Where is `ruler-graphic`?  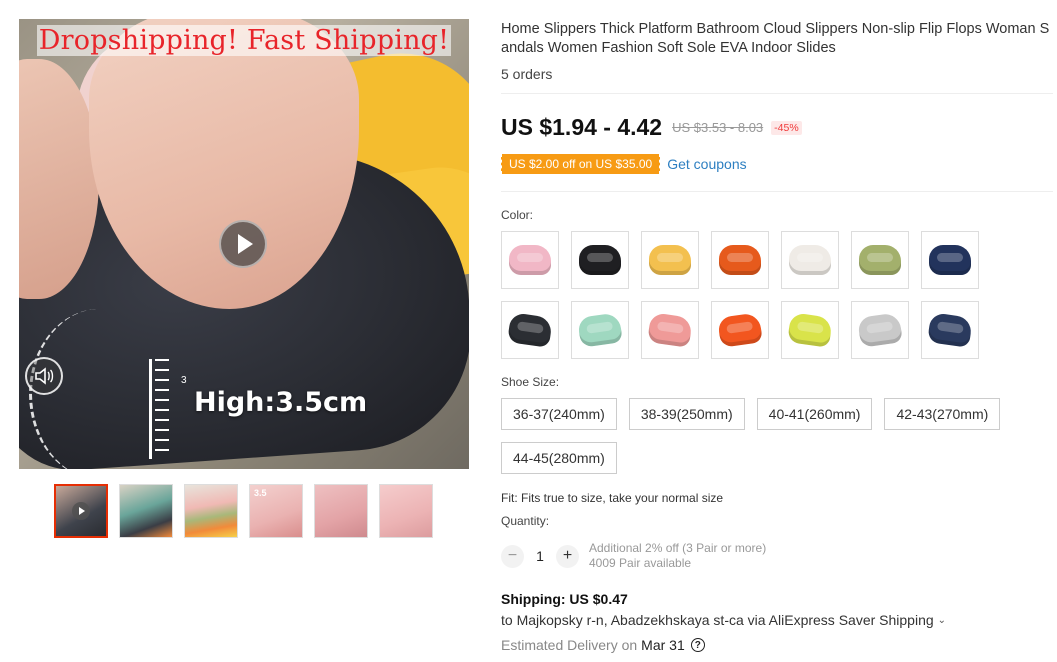
ruler-graphic is located at coordinates (161, 409).